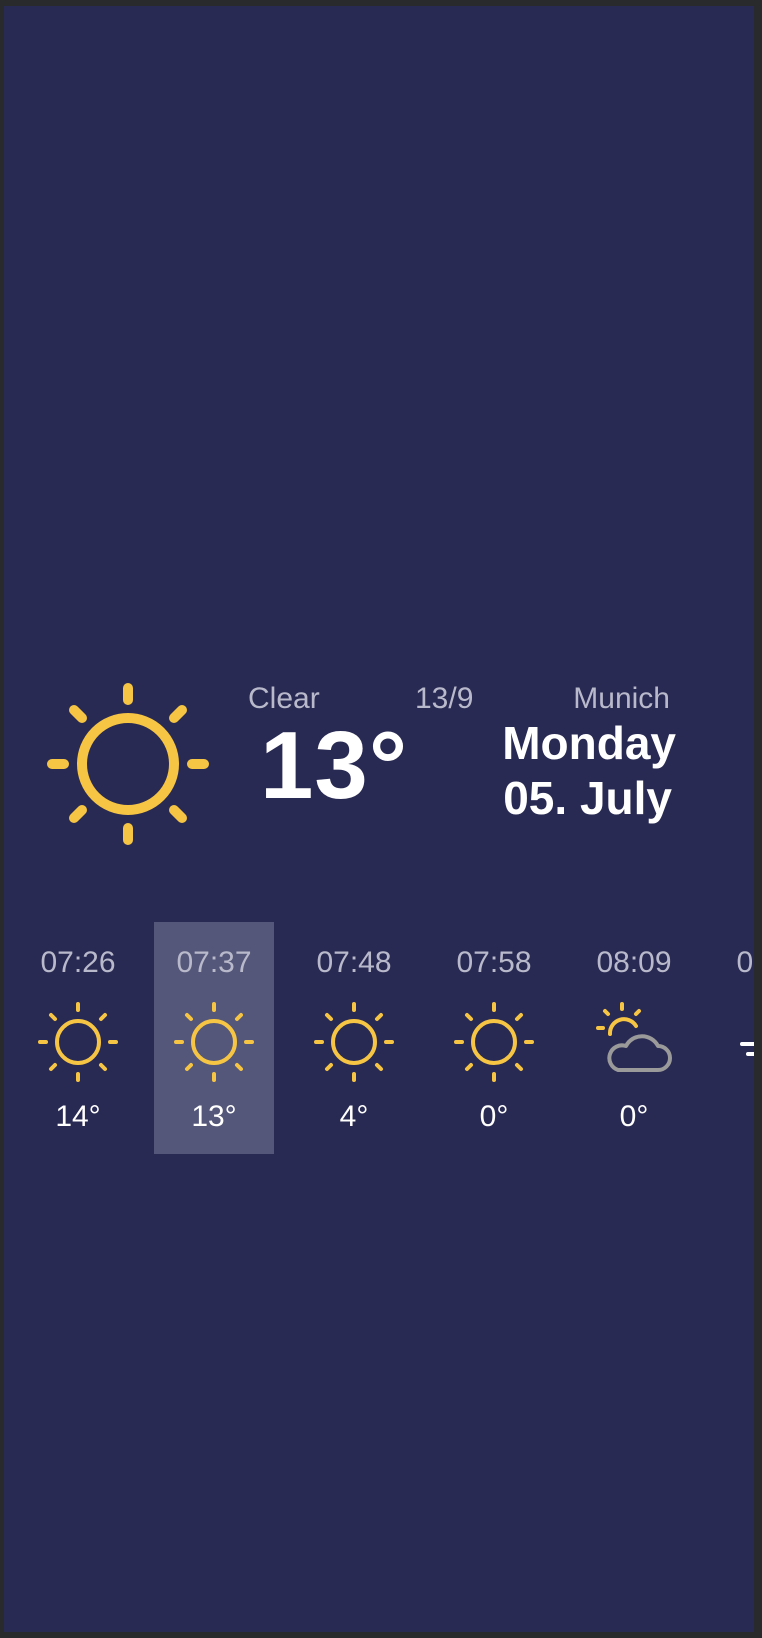  What do you see at coordinates (214, 962) in the screenshot?
I see `hour-time: 07:37` at bounding box center [214, 962].